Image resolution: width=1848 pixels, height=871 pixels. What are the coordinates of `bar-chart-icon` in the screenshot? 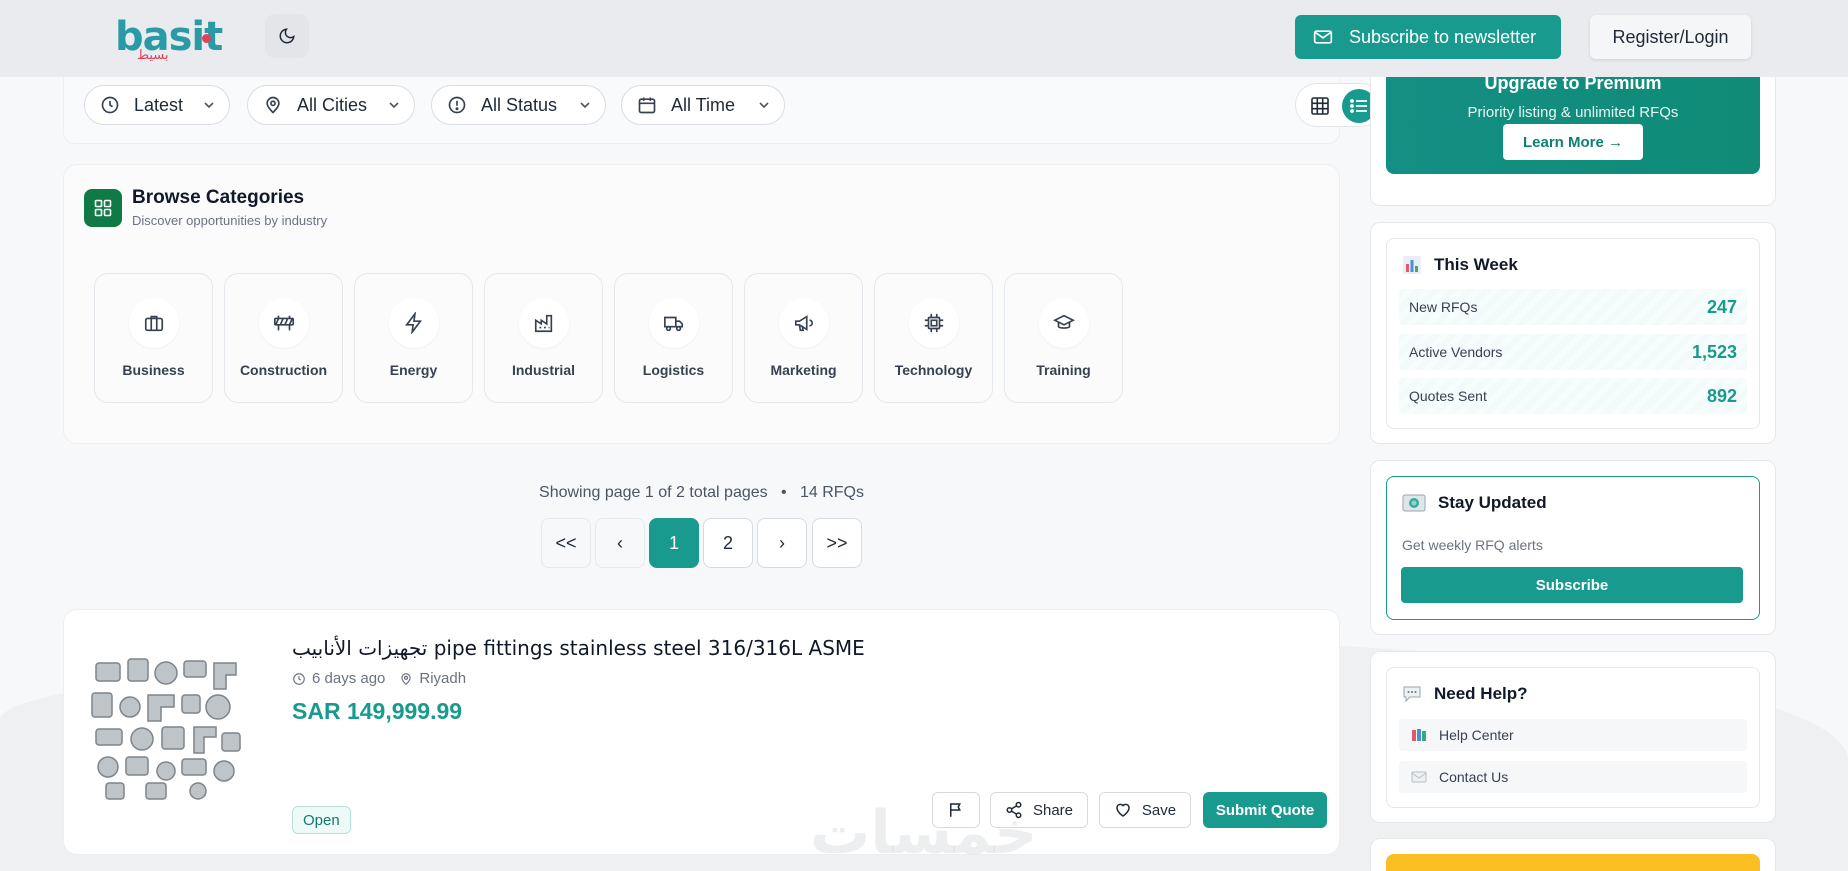 It's located at (1412, 265).